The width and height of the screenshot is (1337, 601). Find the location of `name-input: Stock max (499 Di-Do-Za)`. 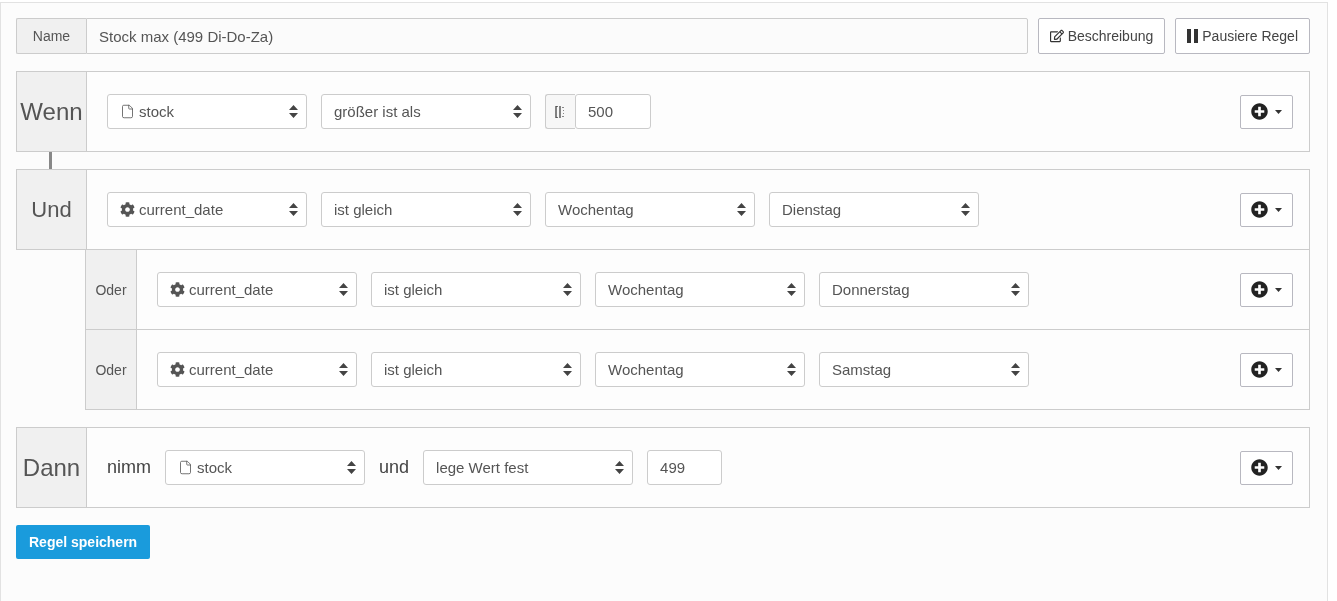

name-input: Stock max (499 Di-Do-Za) is located at coordinates (557, 36).